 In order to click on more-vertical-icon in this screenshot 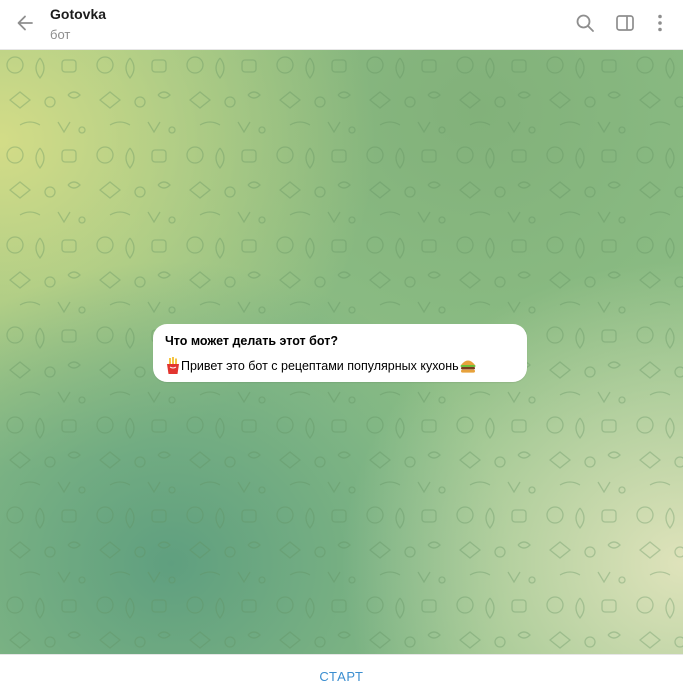, I will do `click(660, 23)`.